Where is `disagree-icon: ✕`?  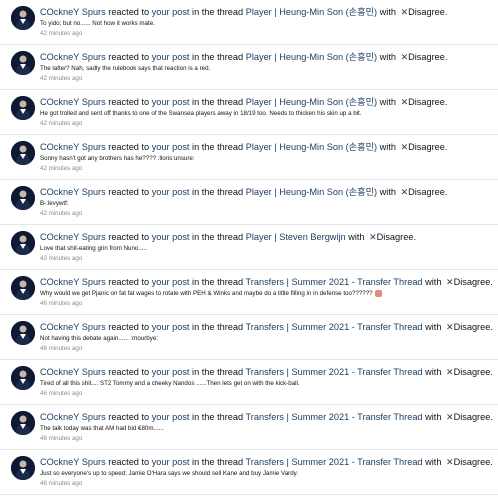
disagree-icon: ✕ is located at coordinates (404, 57).